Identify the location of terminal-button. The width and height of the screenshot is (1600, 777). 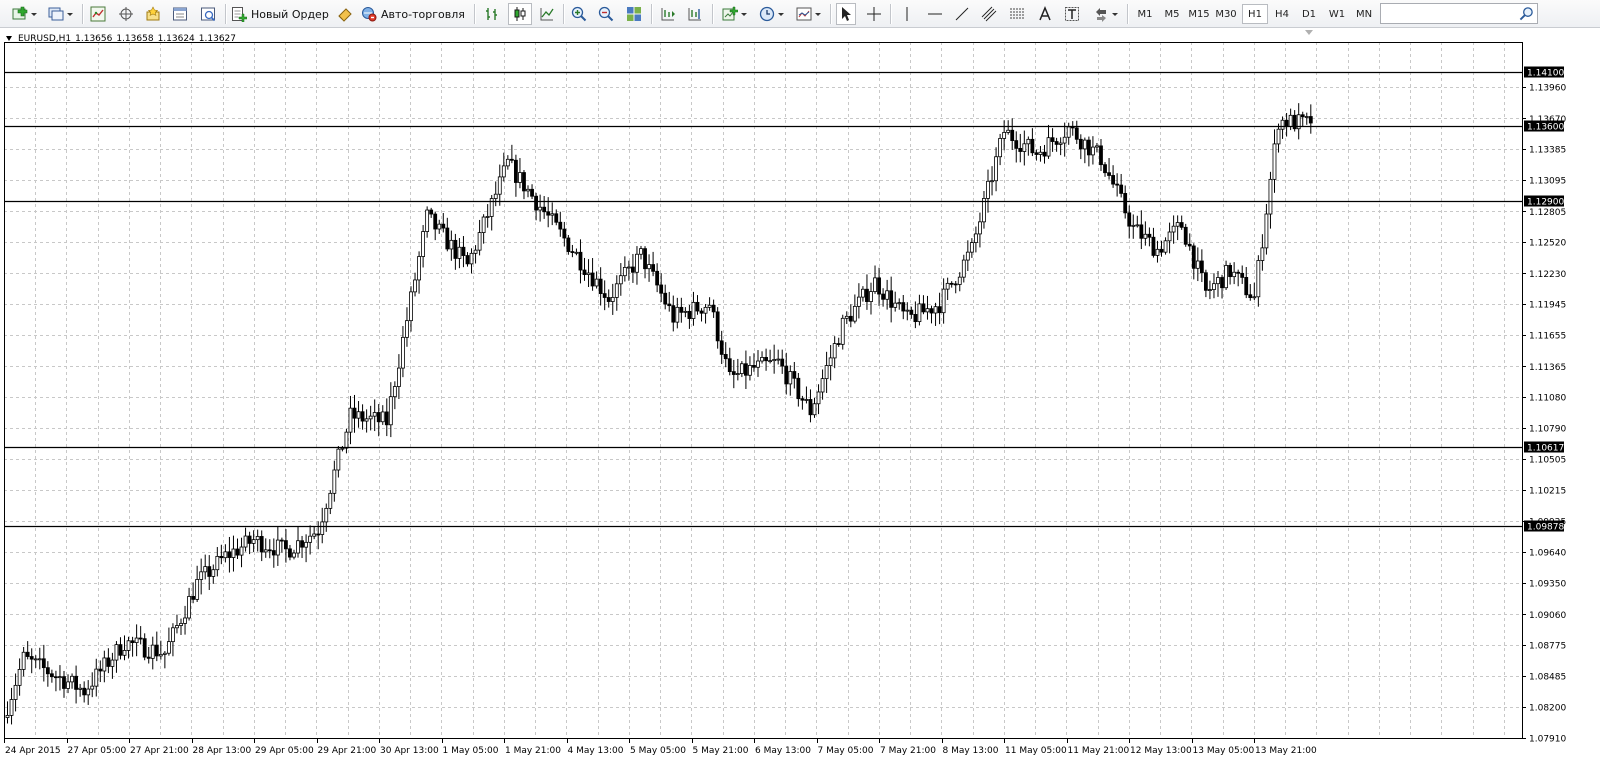
(180, 14).